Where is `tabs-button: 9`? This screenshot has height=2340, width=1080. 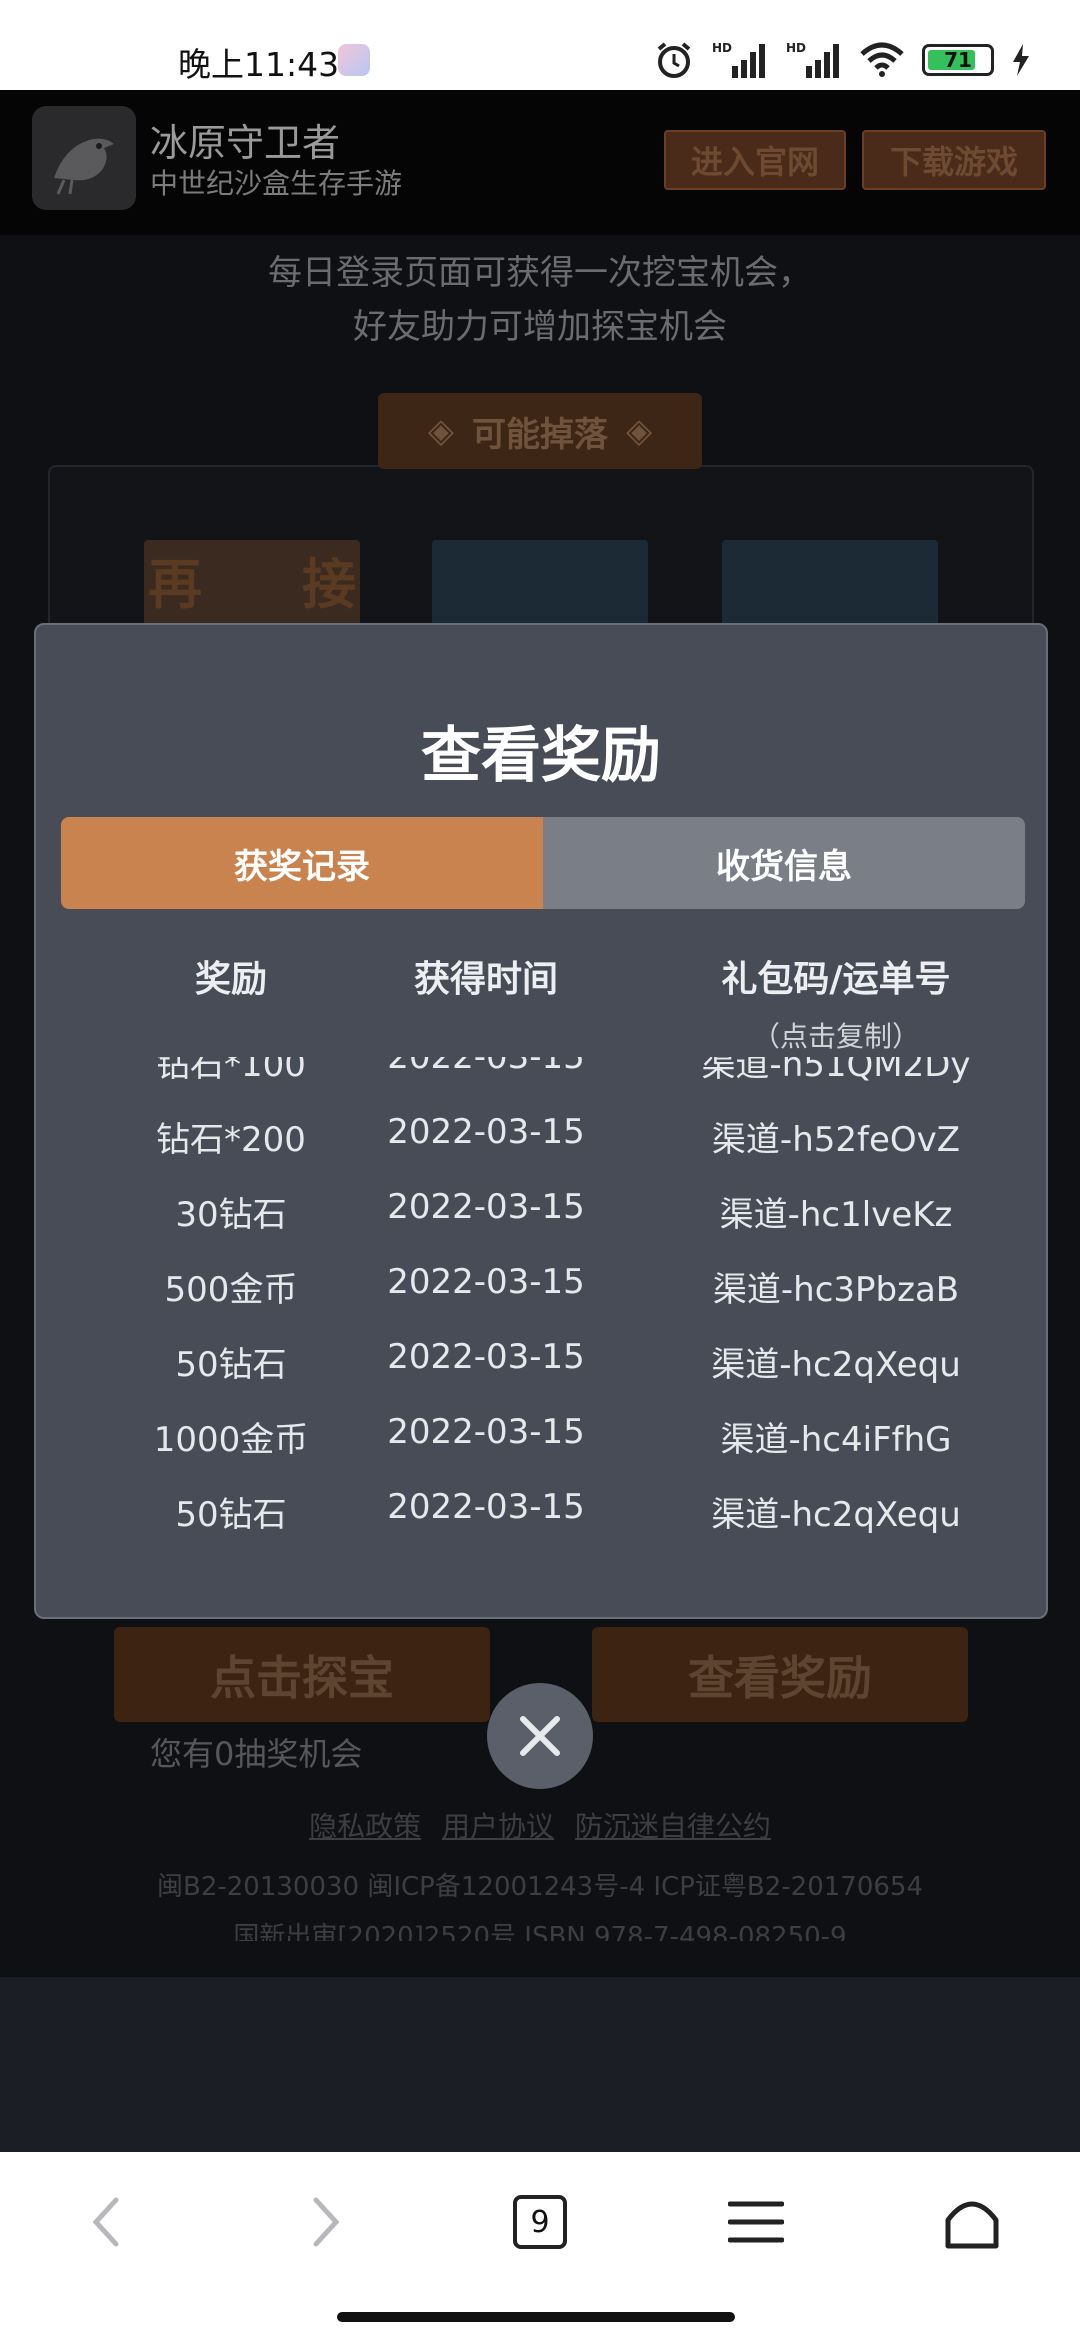 tabs-button: 9 is located at coordinates (540, 2222).